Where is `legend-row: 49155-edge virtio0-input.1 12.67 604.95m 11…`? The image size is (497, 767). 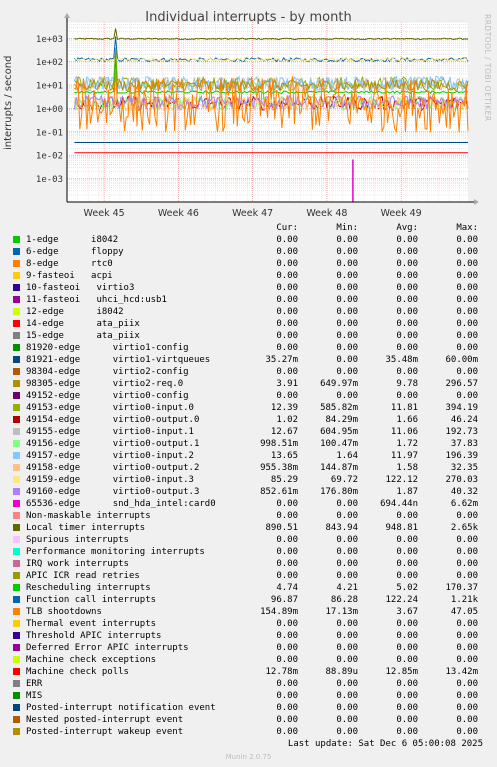 legend-row: 49155-edge virtio0-input.1 12.67 604.95m 11… is located at coordinates (248, 432).